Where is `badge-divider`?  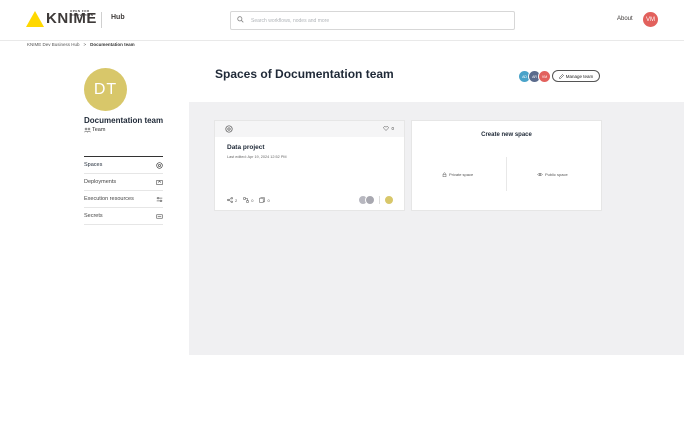
badge-divider is located at coordinates (379, 200).